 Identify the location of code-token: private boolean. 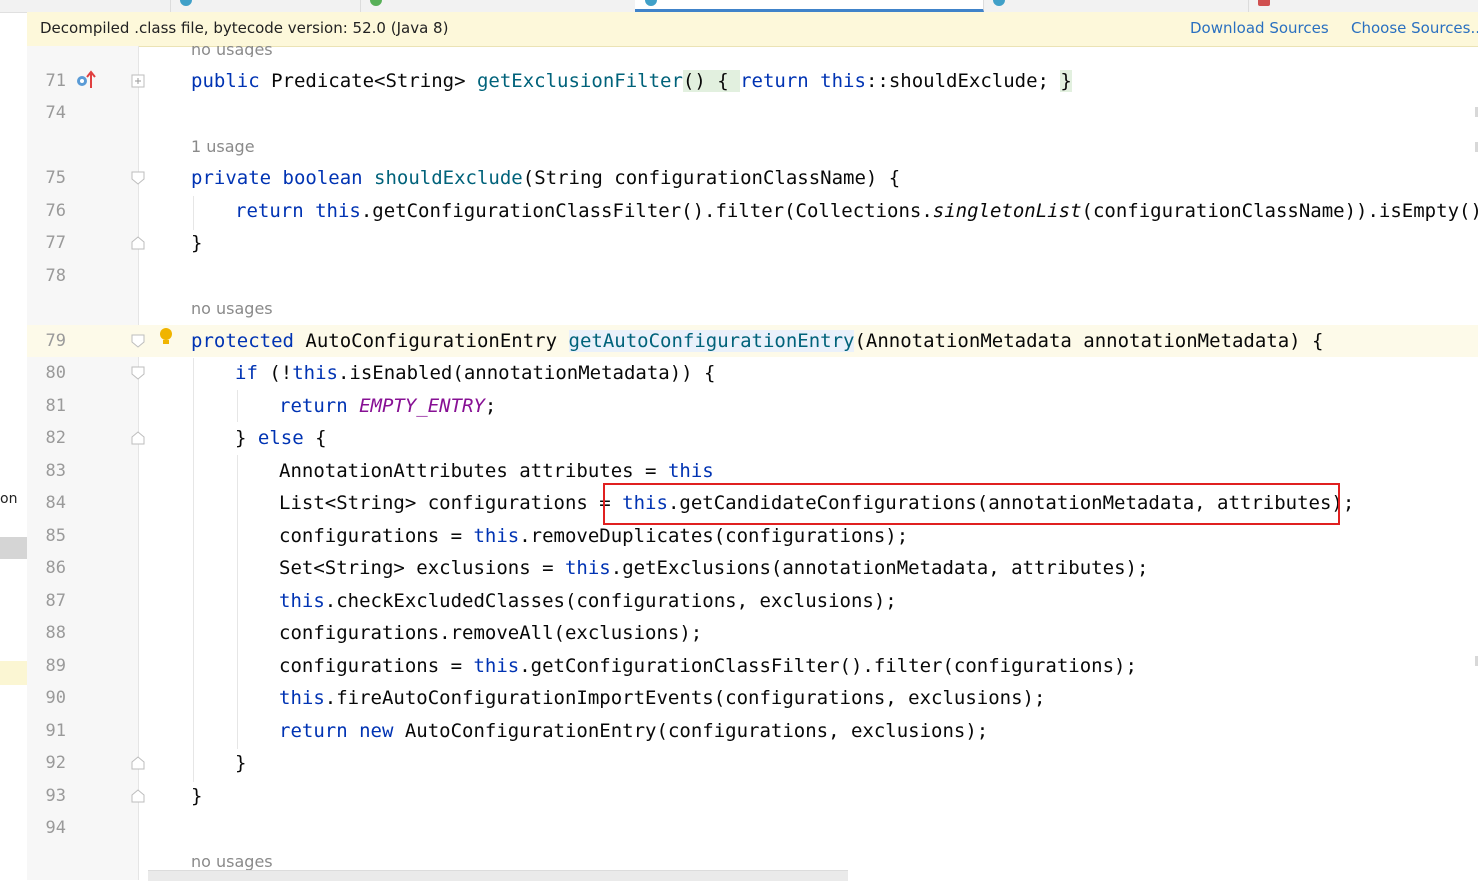
(283, 178).